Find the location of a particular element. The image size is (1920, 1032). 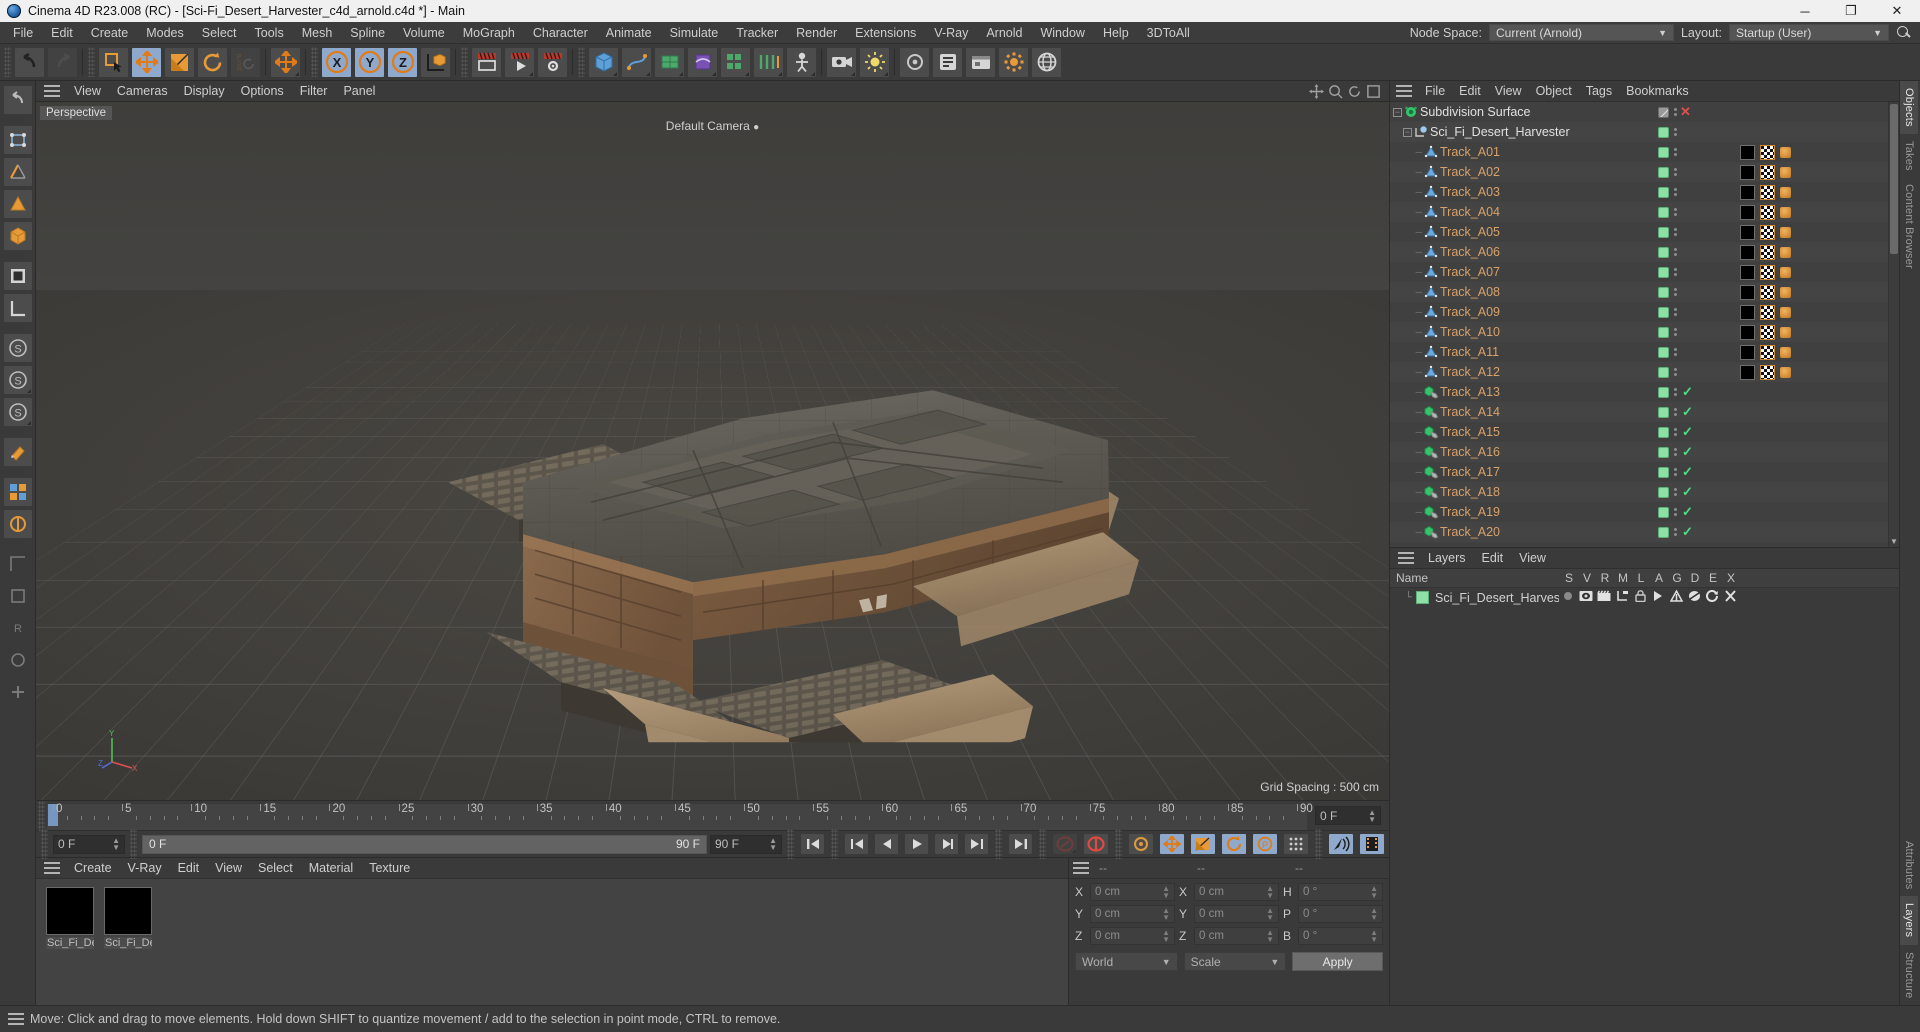

deformer-button is located at coordinates (702, 62).